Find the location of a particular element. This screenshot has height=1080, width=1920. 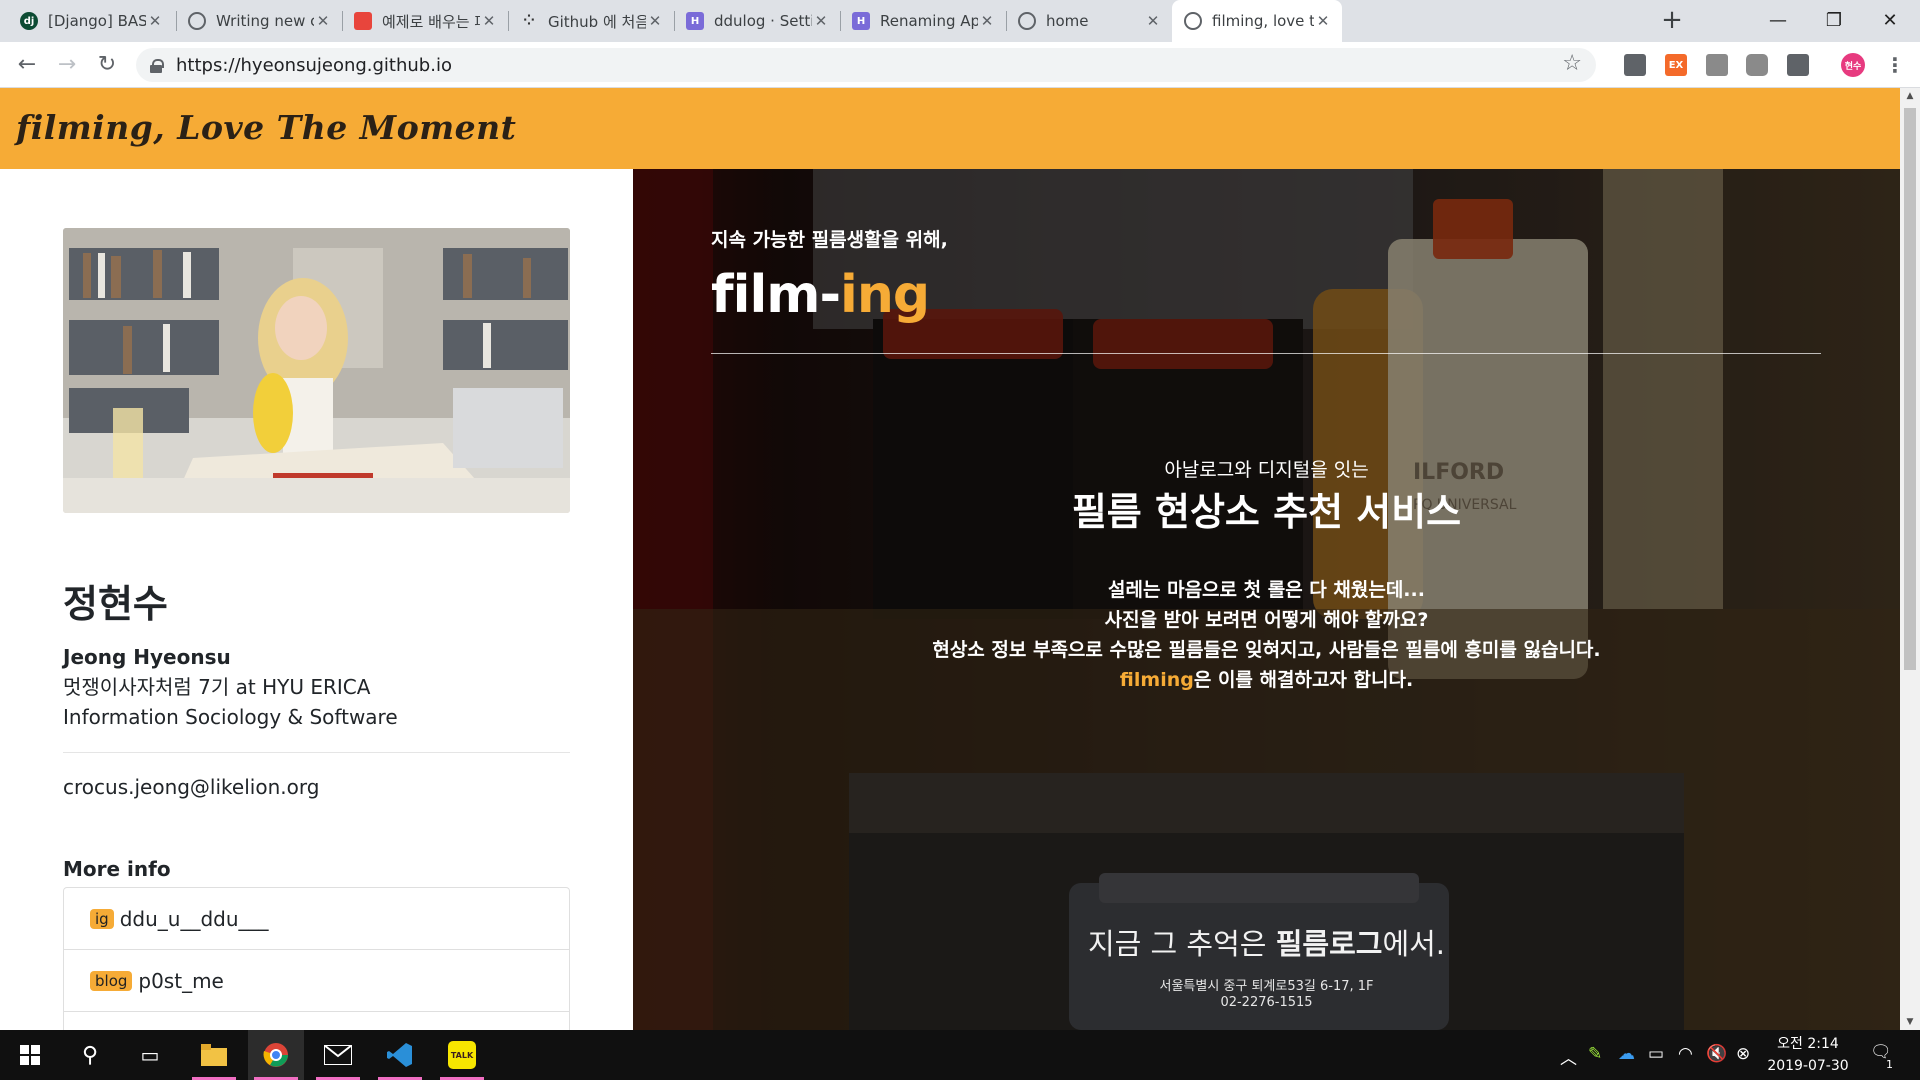

hero-paragraph-4: filming은 이를 해결하고자 합니다. is located at coordinates (1266, 678).